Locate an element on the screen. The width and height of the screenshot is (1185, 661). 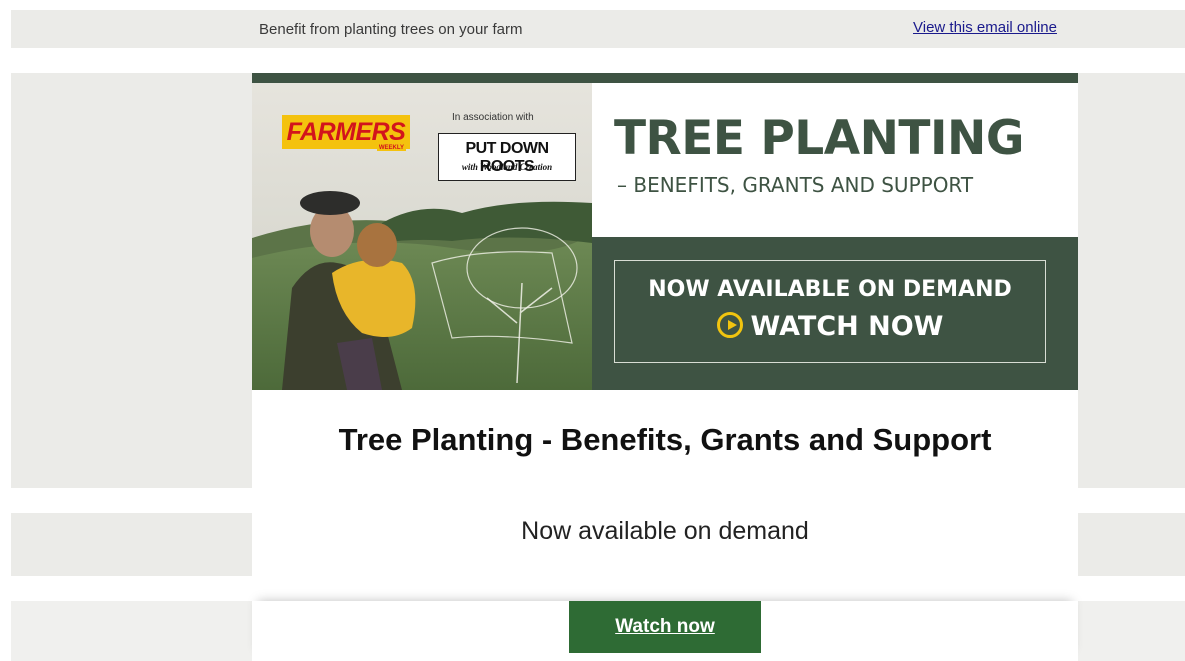
availability-text: Now available on demand is located at coordinates (665, 531).